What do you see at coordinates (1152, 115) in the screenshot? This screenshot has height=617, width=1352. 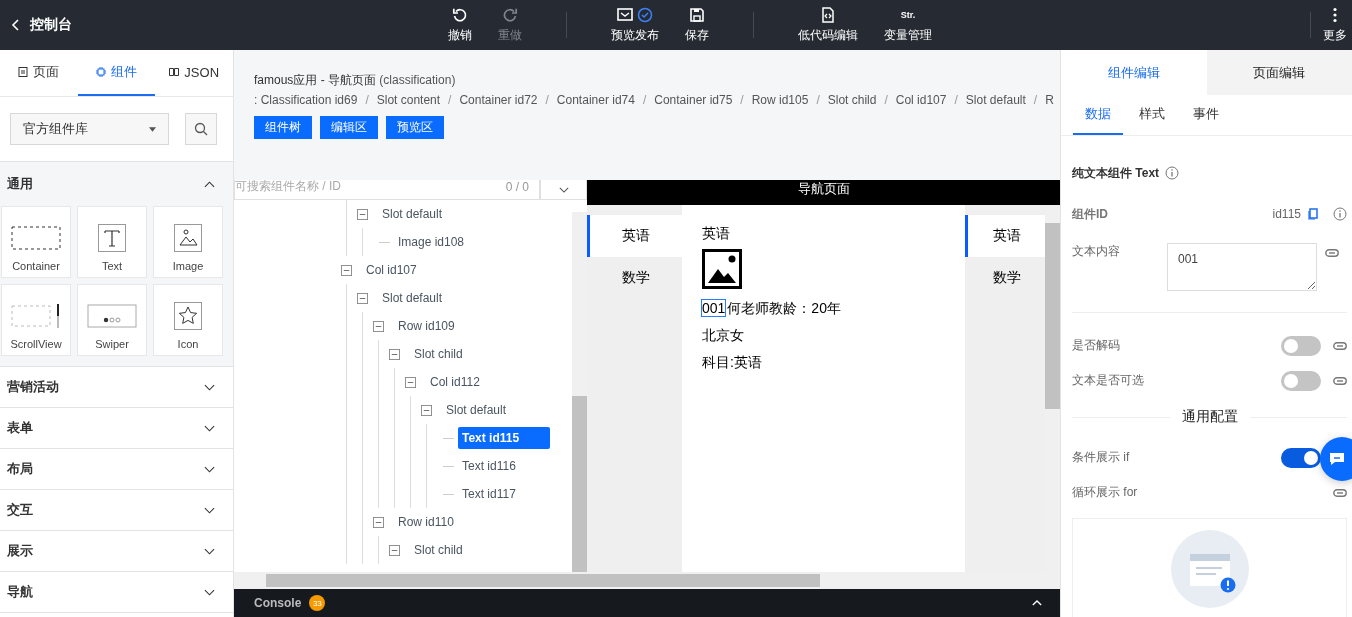 I see `section-tab: 样式` at bounding box center [1152, 115].